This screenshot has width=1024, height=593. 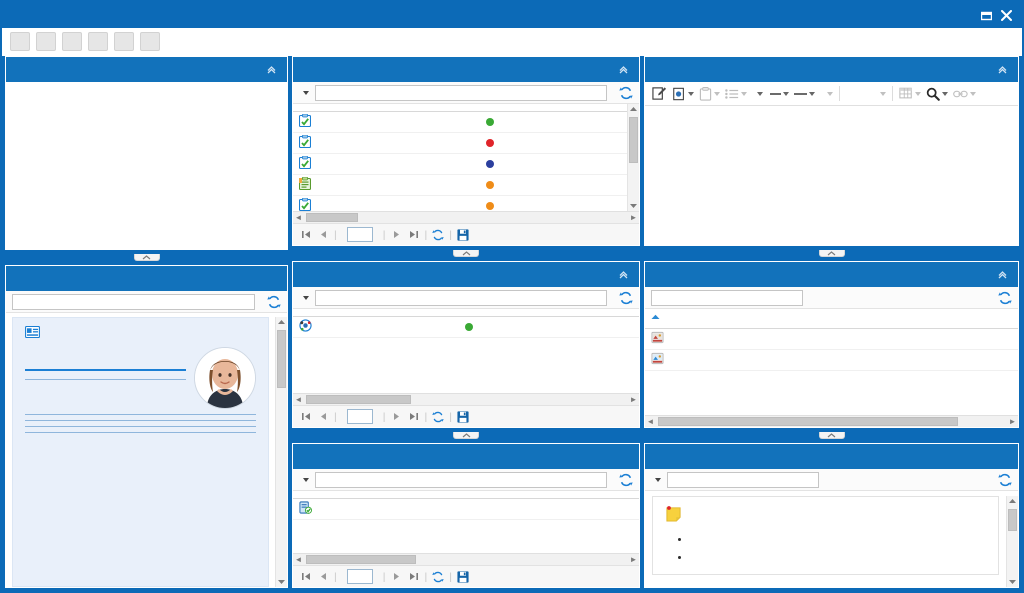 What do you see at coordinates (866, 93) in the screenshot?
I see `style-dropdown` at bounding box center [866, 93].